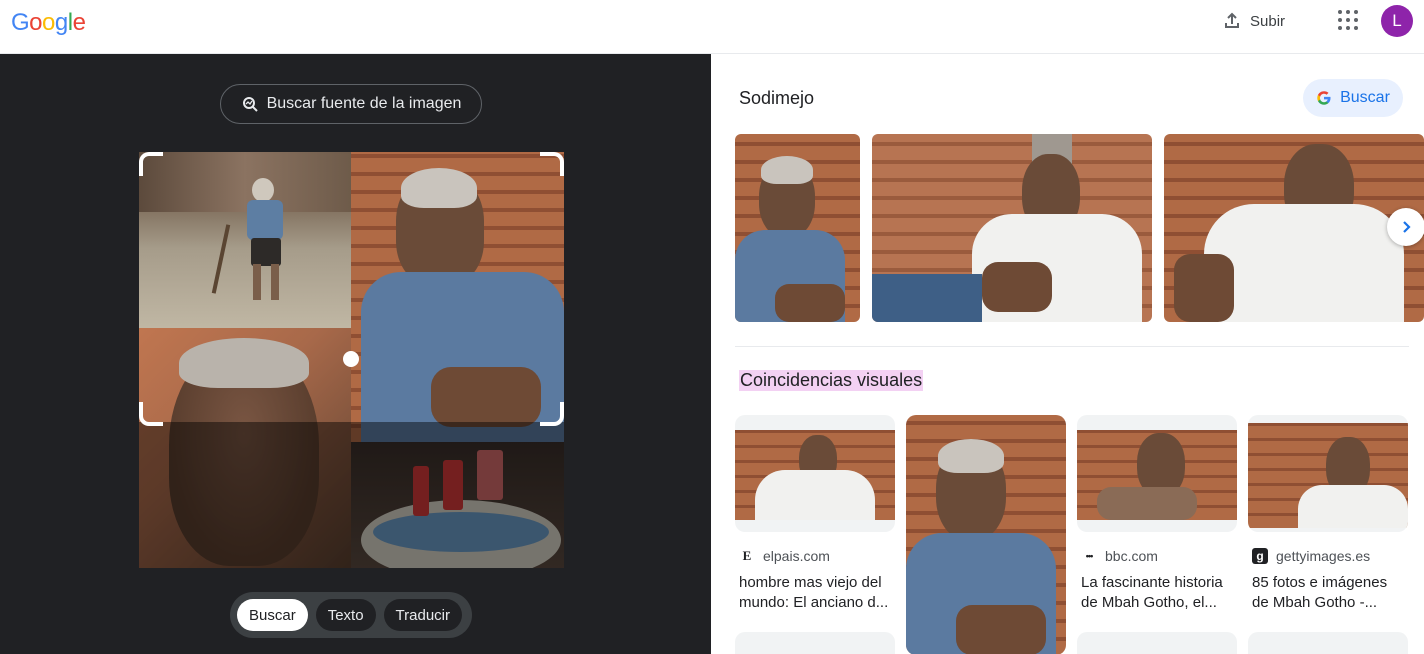 This screenshot has height=654, width=1424. I want to click on crop-corner-top-left, so click(151, 164).